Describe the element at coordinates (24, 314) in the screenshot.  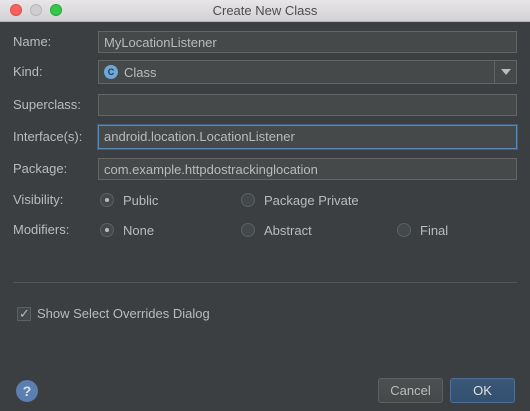
I see `checkbox-checked-icon` at that location.